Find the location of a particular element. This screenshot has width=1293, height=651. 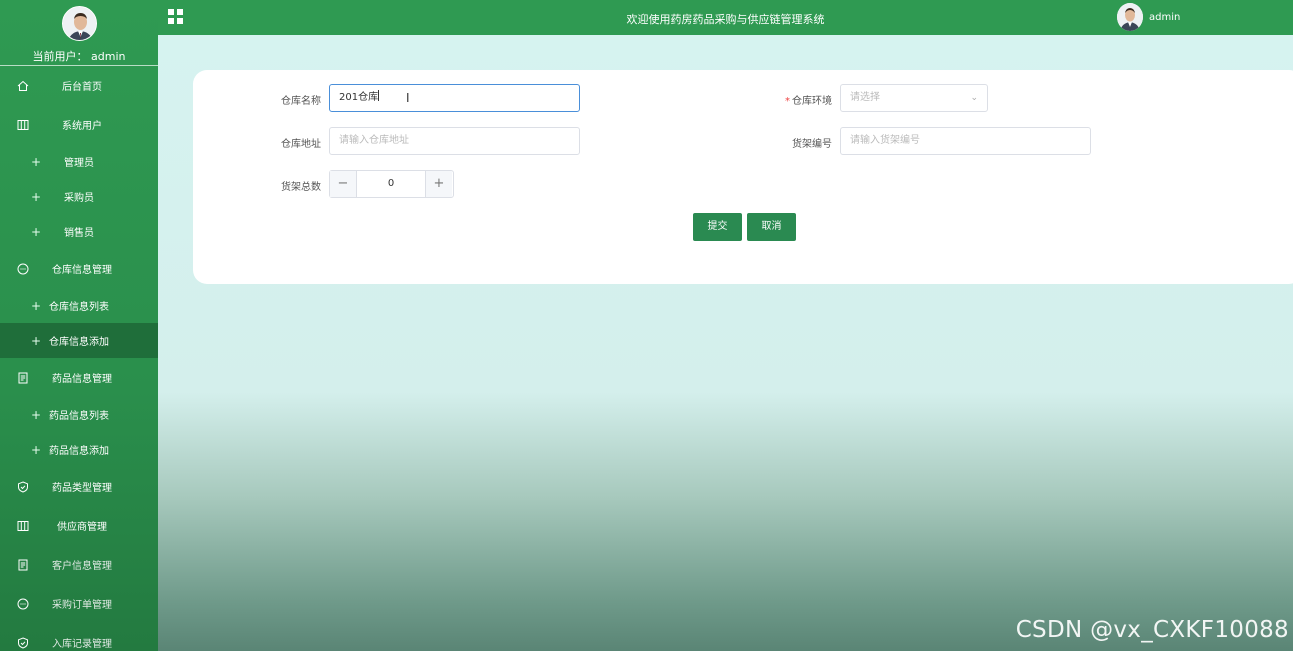

sidebar-item: 入库记录管理 is located at coordinates (79, 637).